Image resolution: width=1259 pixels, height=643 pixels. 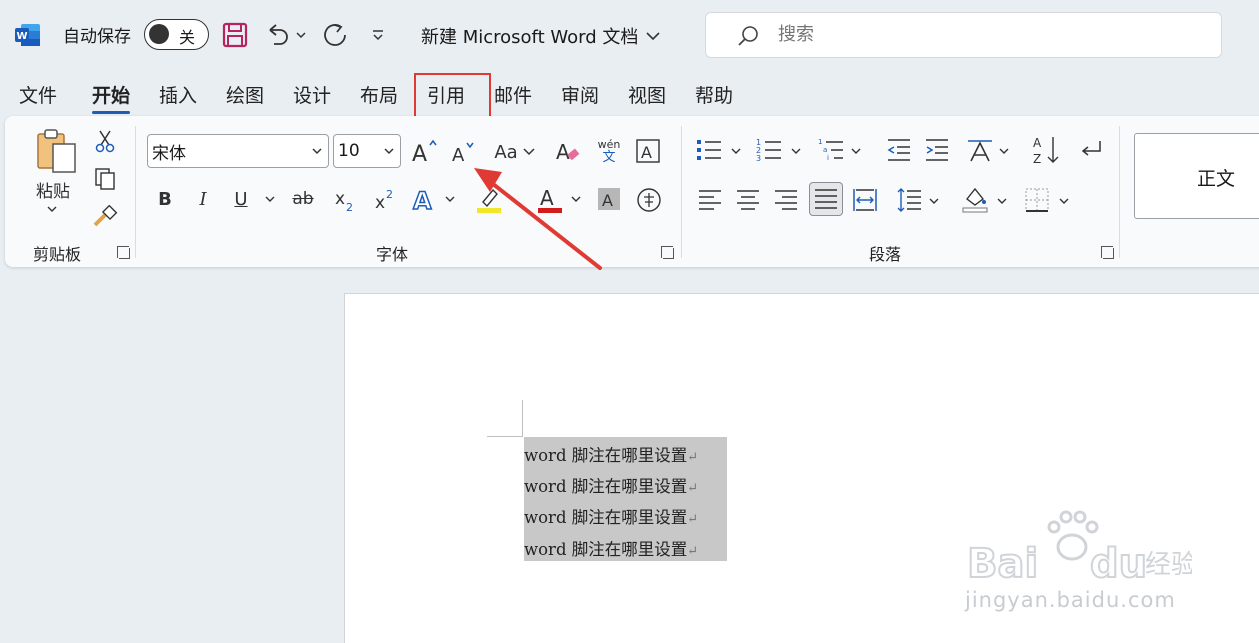 What do you see at coordinates (530, 37) in the screenshot?
I see `document-title-text: 新建 Microsoft Word 文档` at bounding box center [530, 37].